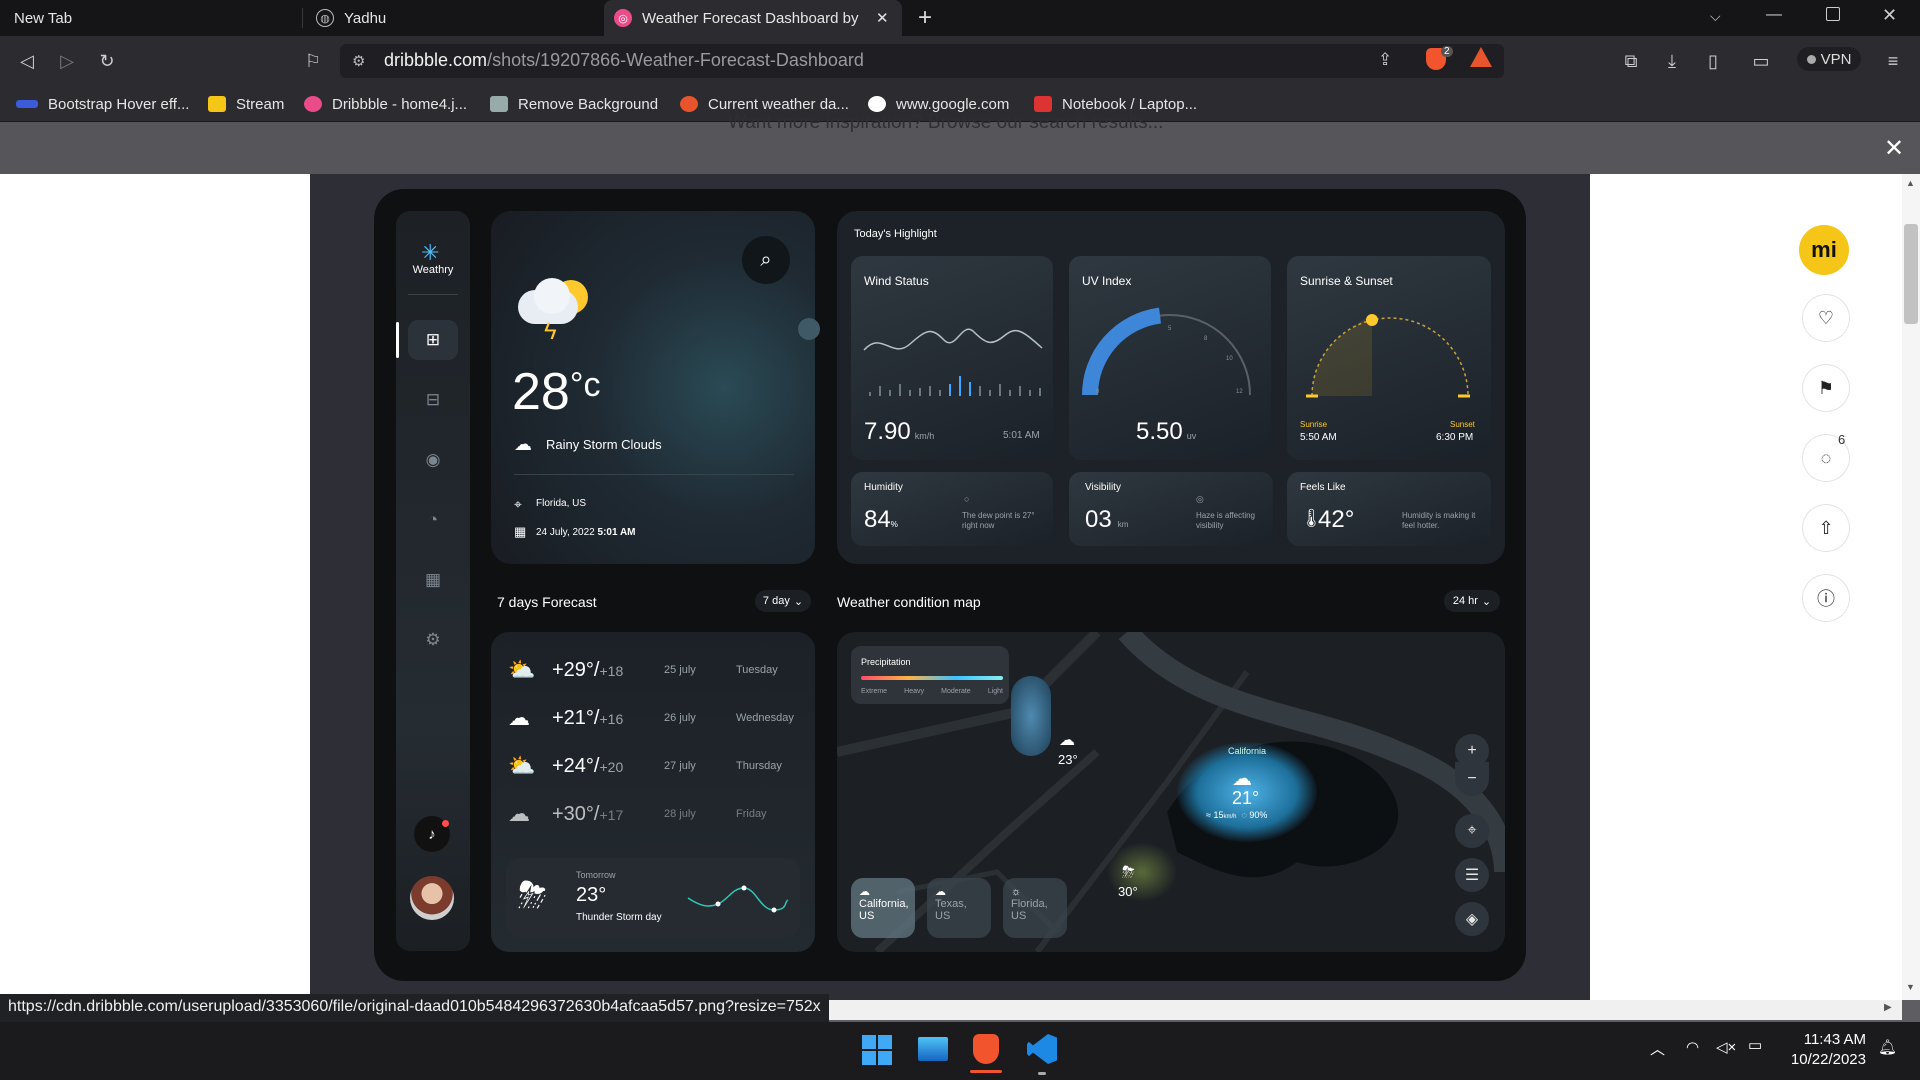 The height and width of the screenshot is (1080, 1920). Describe the element at coordinates (1910, 987) in the screenshot. I see `scroll-down-icon: ▼` at that location.